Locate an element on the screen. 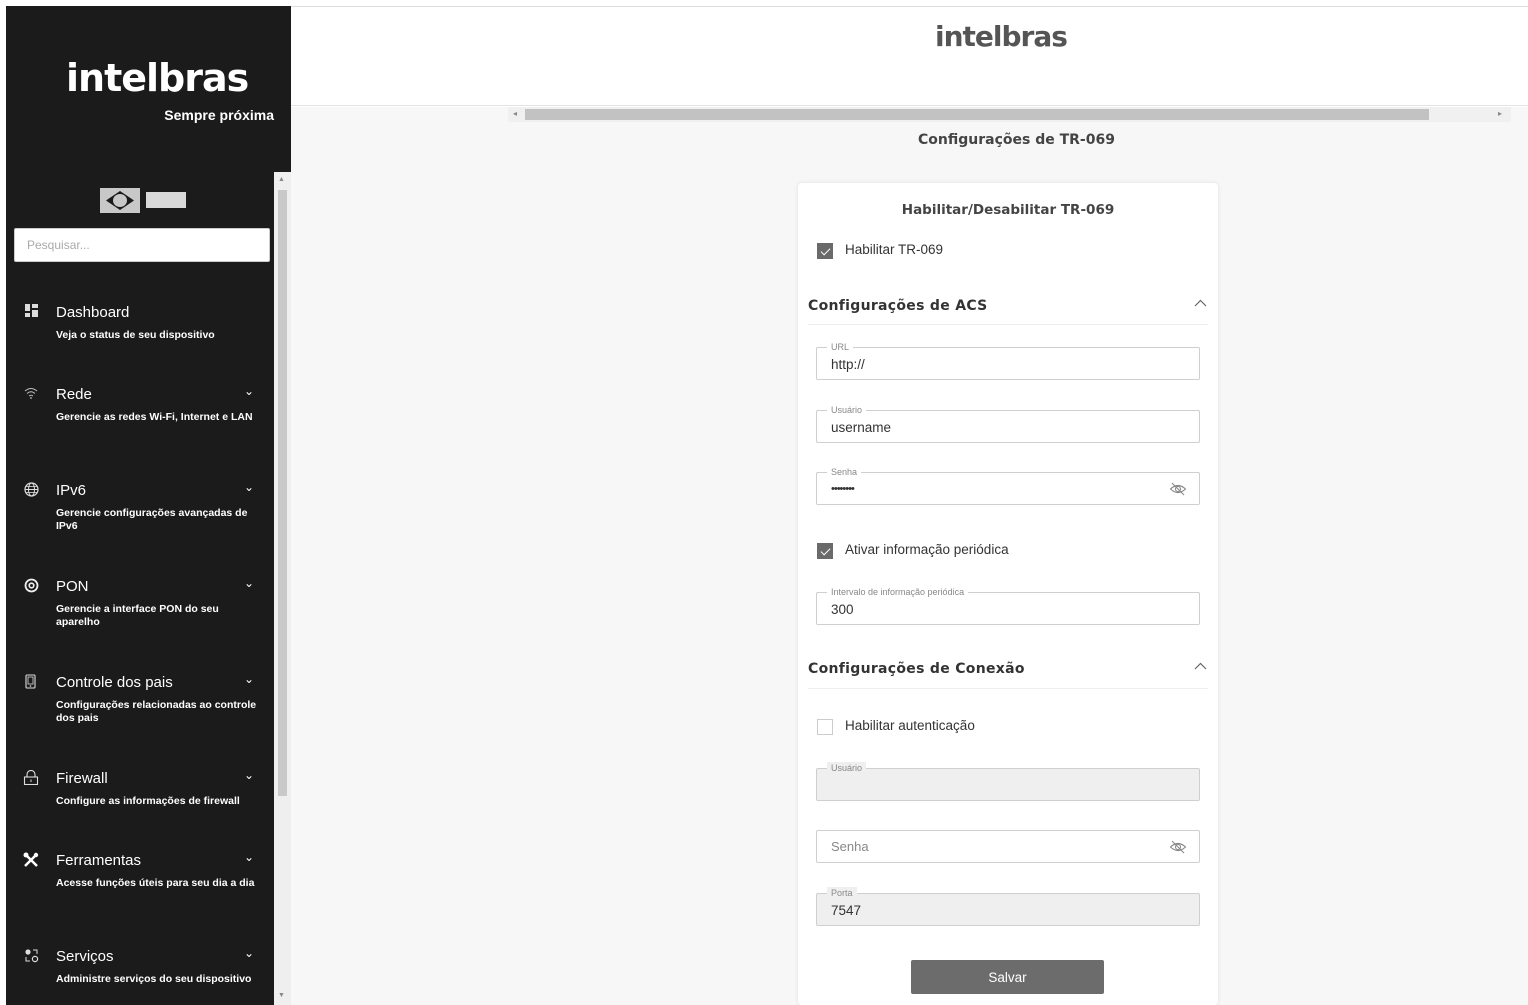  sidebar-item-title: Controle dos pais is located at coordinates (114, 682).